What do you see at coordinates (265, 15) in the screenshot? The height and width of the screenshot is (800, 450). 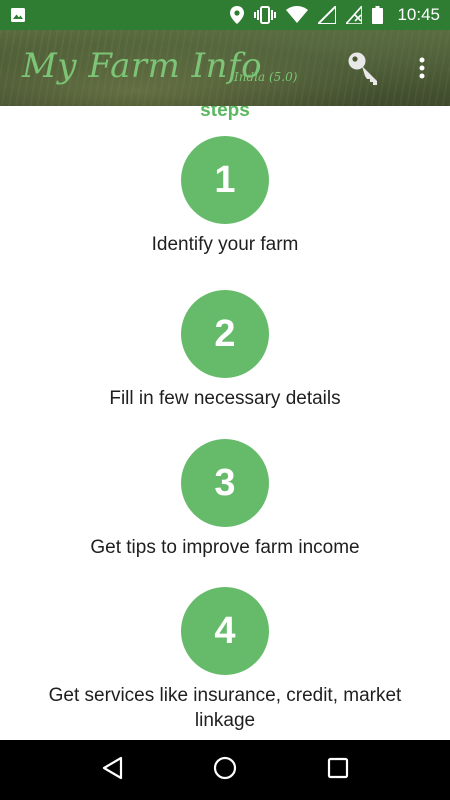 I see `vibrate-icon` at bounding box center [265, 15].